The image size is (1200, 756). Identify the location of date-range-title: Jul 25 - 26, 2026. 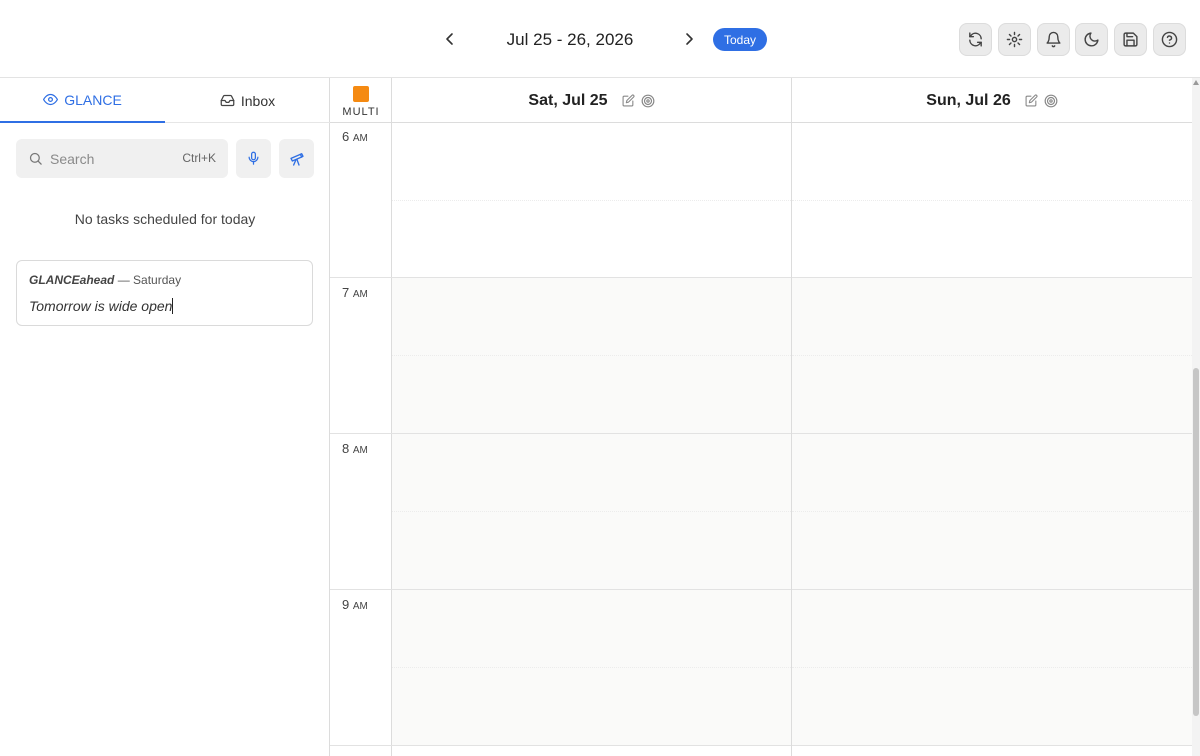
(570, 39).